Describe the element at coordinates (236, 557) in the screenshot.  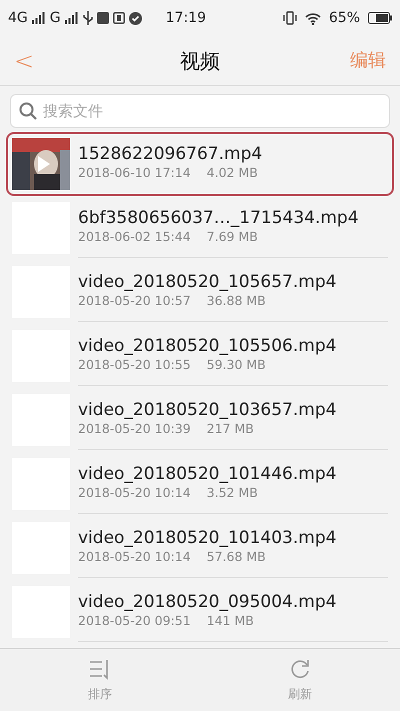
I see `file-size: 57.68 MB` at that location.